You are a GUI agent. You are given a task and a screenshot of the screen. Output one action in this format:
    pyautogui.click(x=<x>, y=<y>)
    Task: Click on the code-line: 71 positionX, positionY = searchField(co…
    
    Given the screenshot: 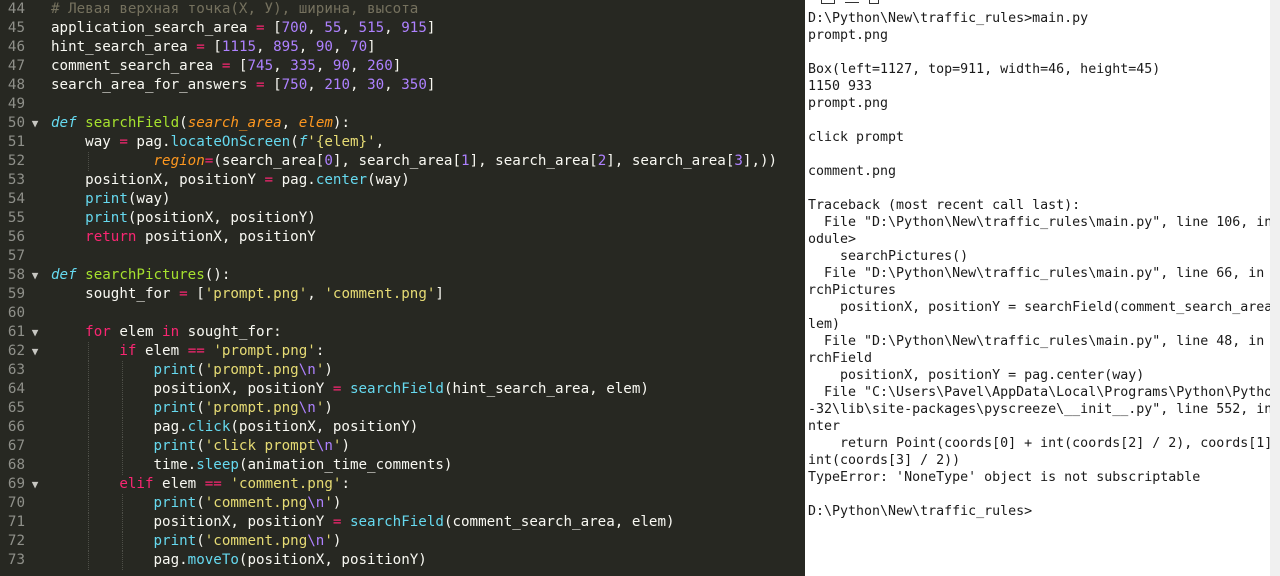 What is the action you would take?
    pyautogui.click(x=404, y=522)
    